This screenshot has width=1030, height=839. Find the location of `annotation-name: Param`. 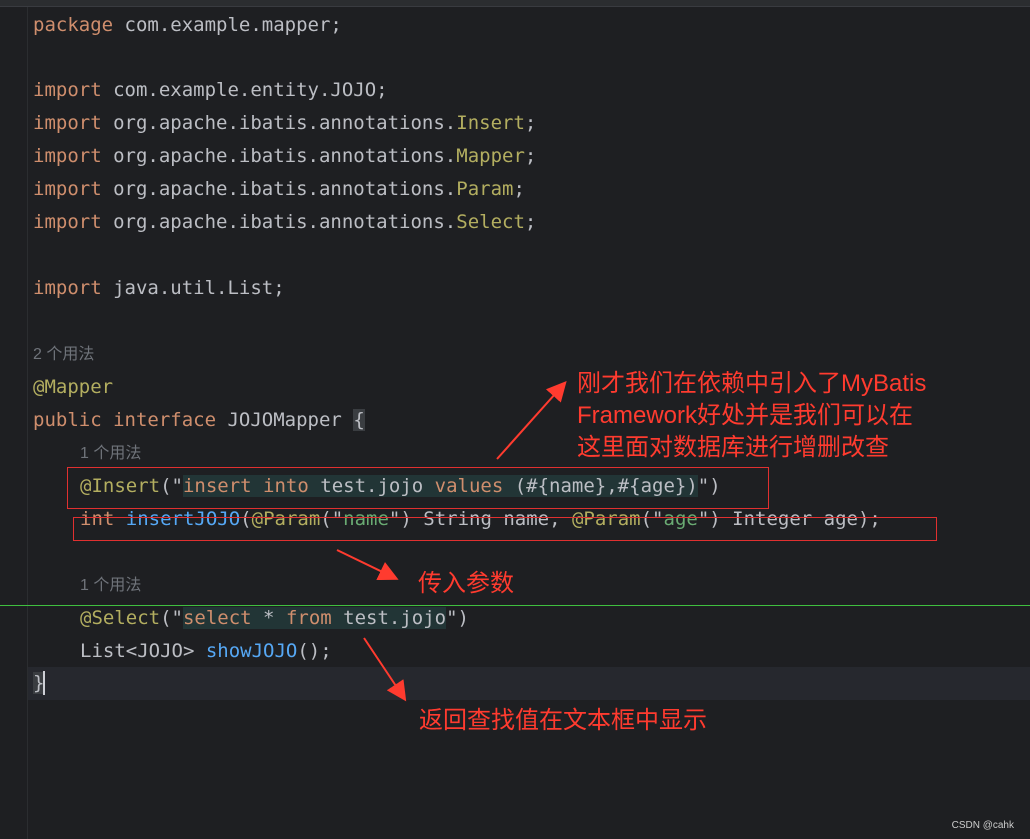

annotation-name: Param is located at coordinates (485, 189).